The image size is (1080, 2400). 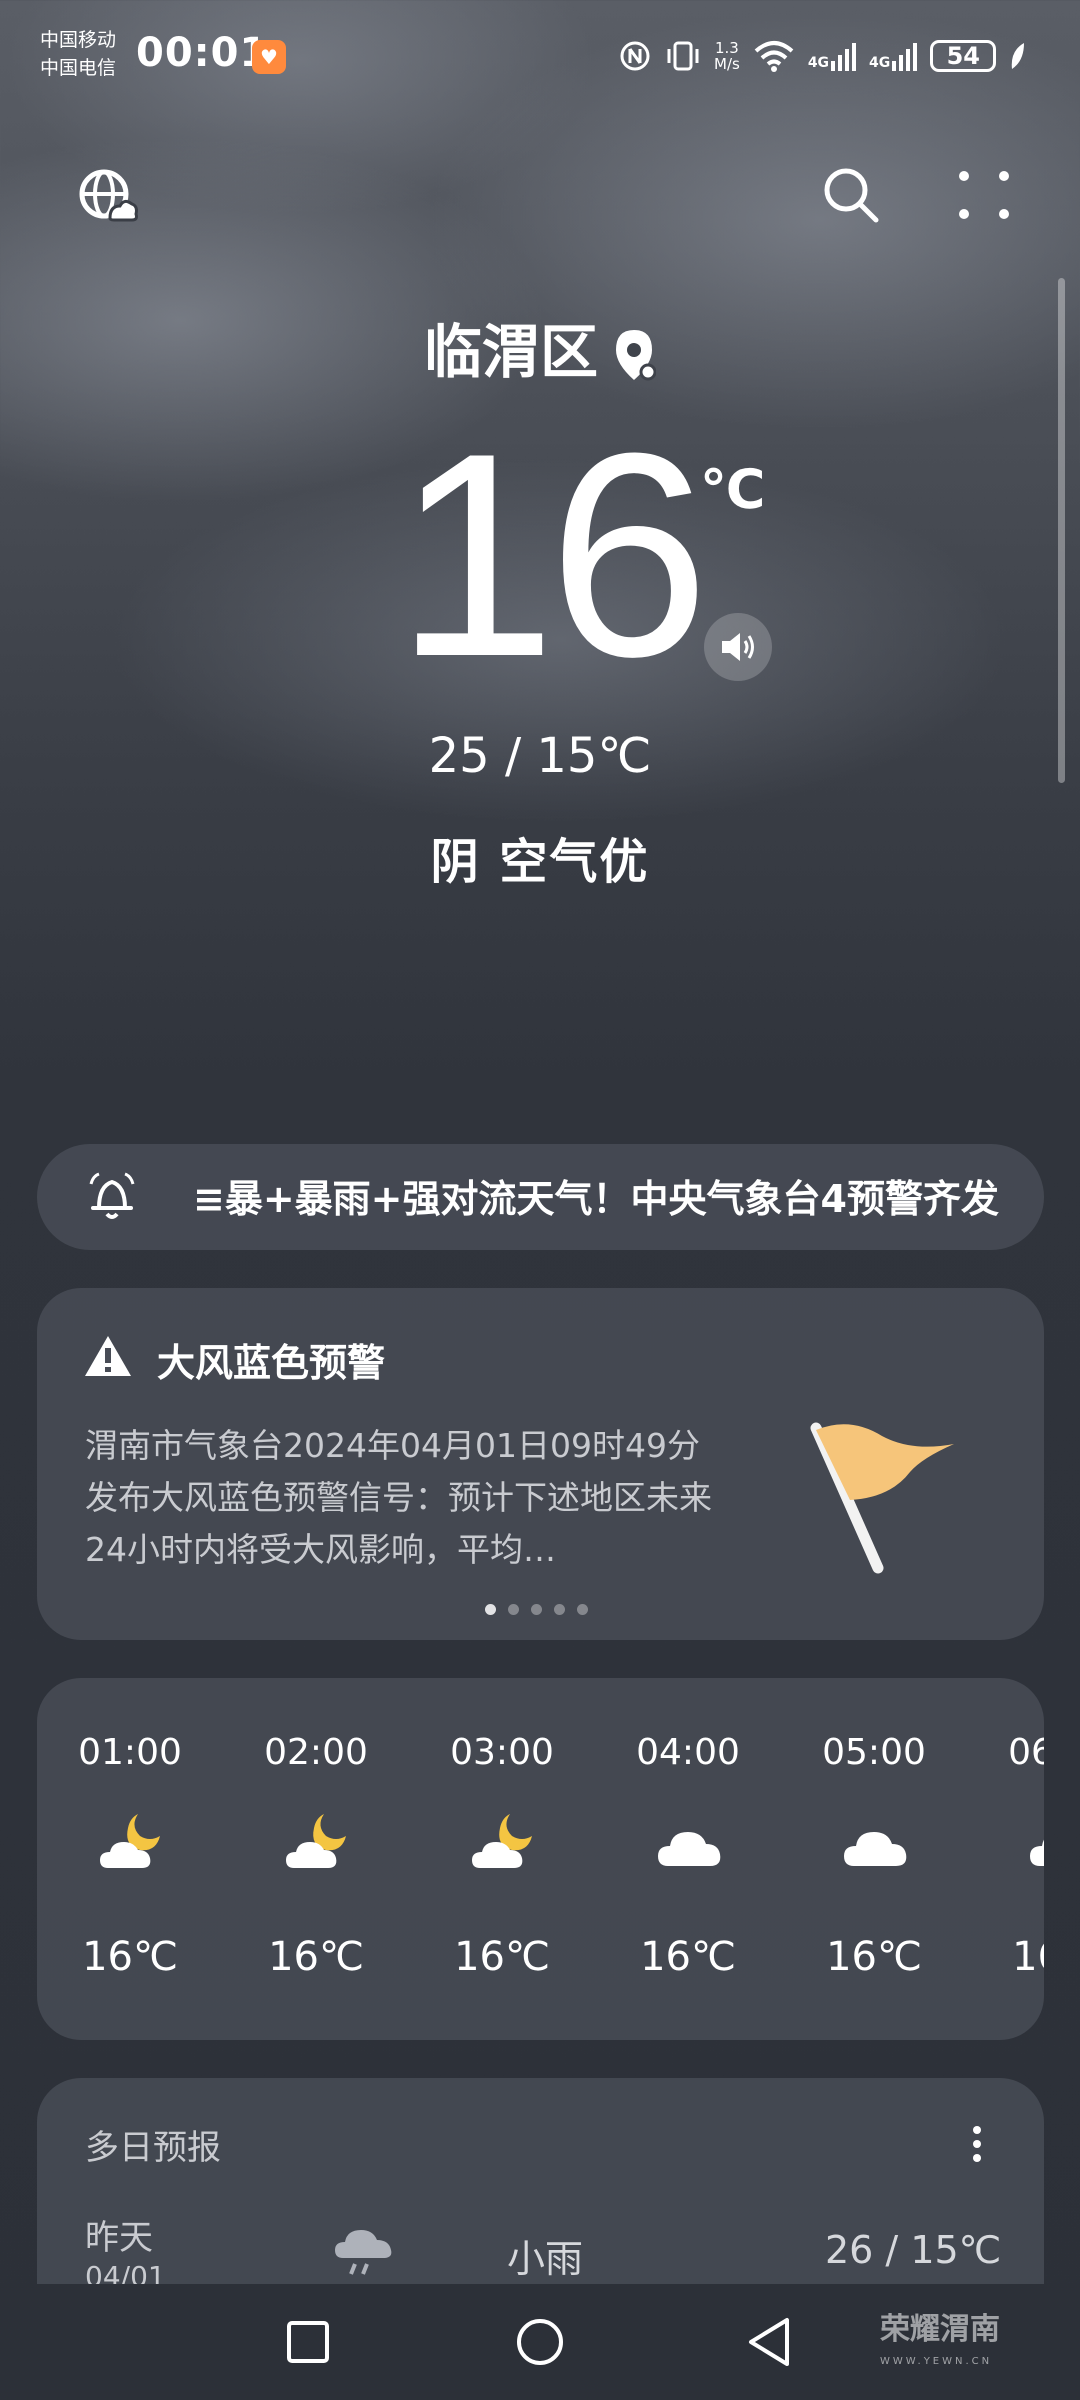 What do you see at coordinates (108, 1356) in the screenshot?
I see `warning-icon` at bounding box center [108, 1356].